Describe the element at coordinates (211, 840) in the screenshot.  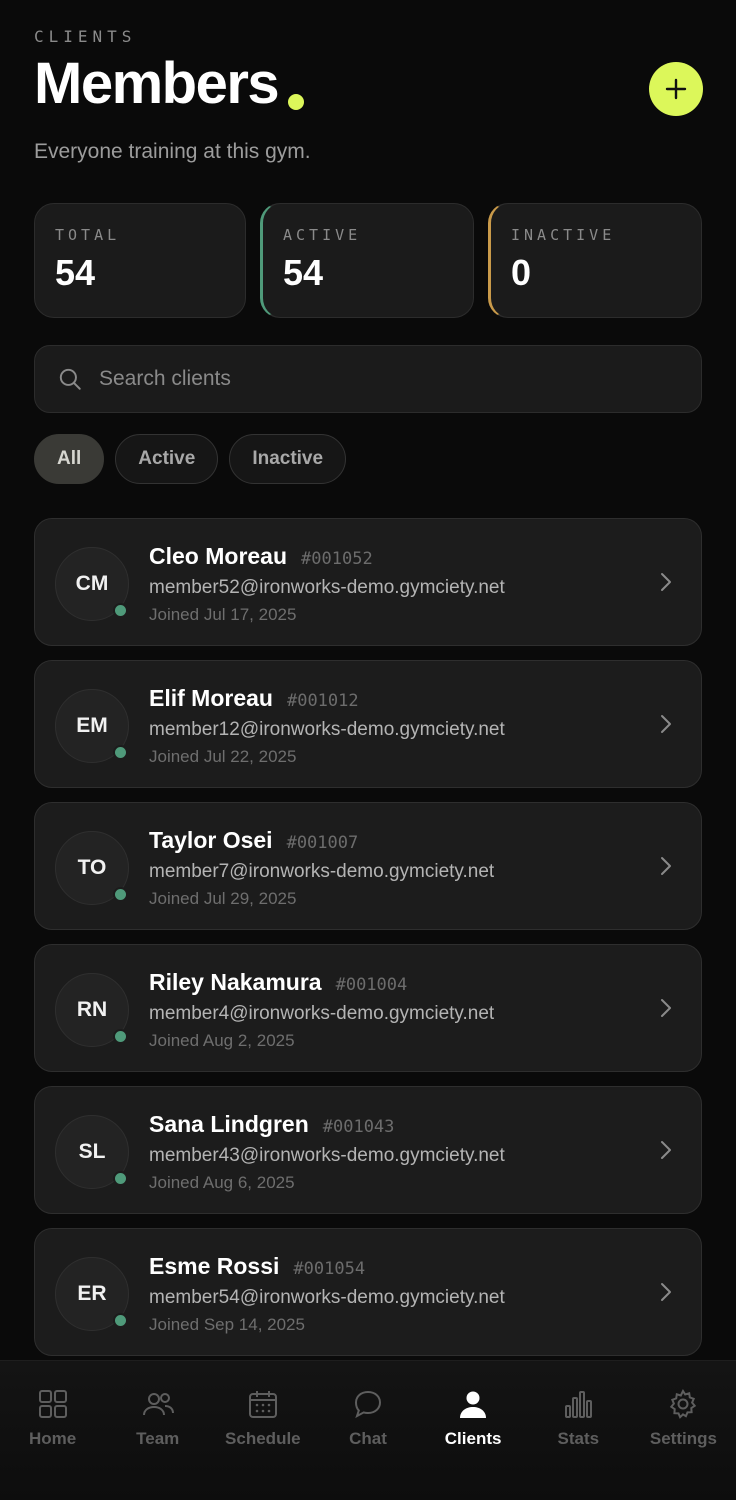
I see `member-name: Taylor Osei` at that location.